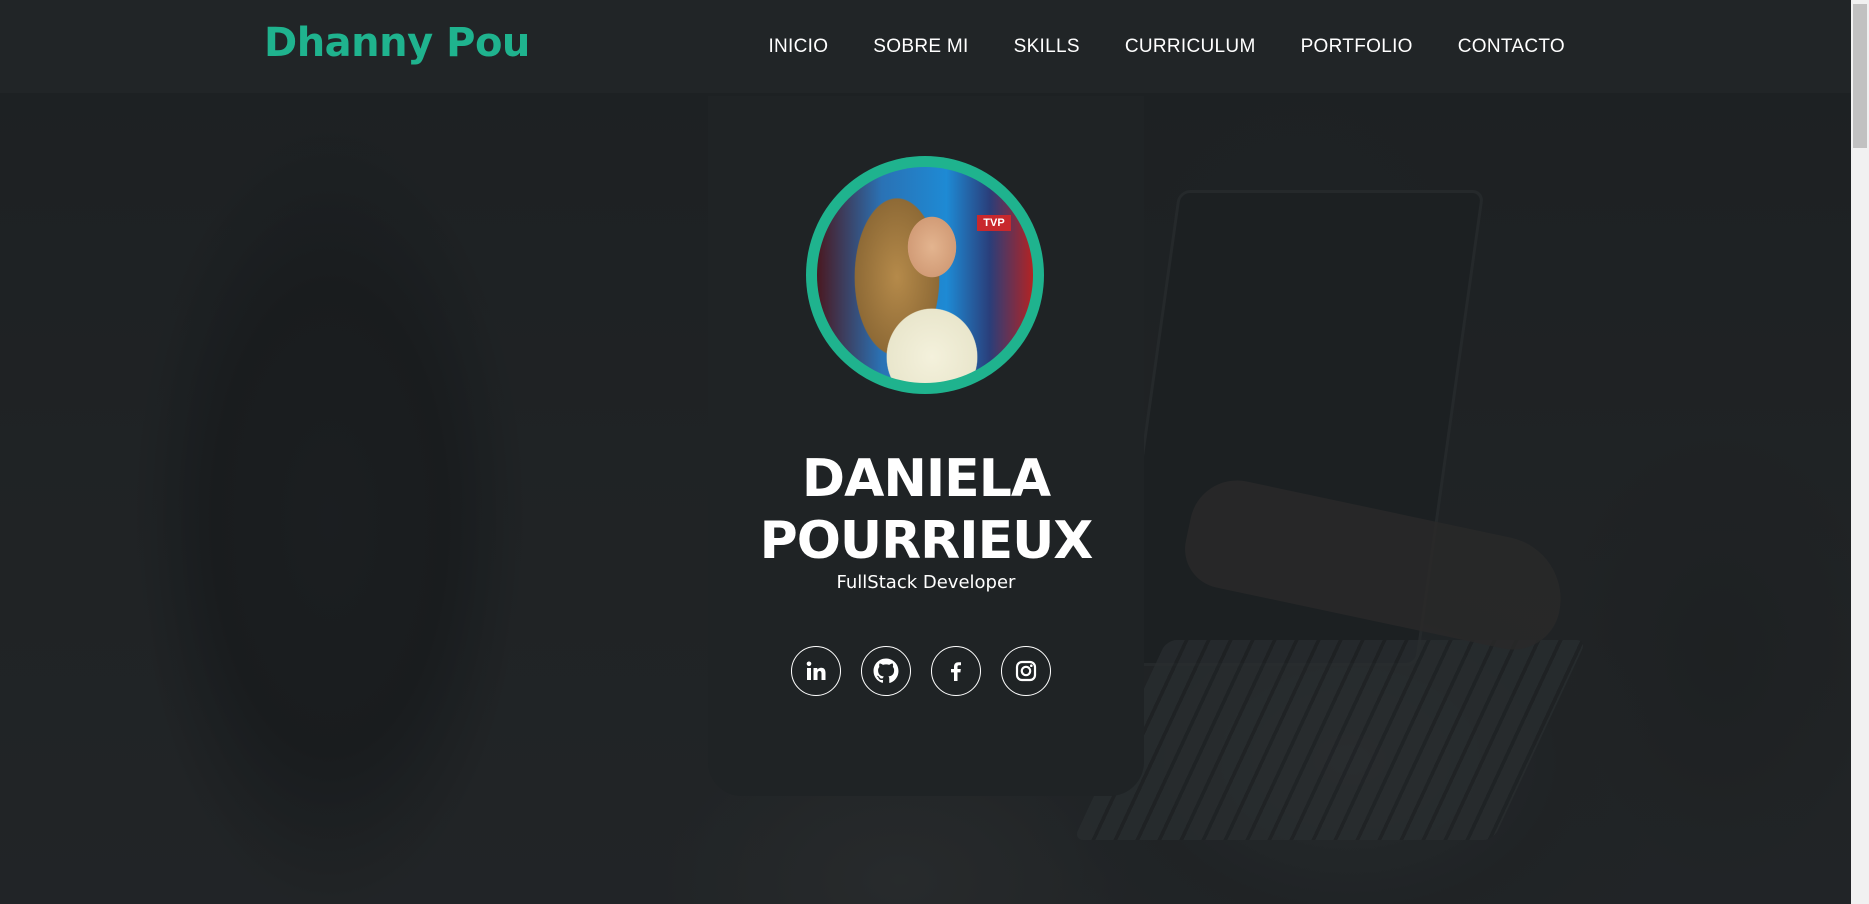  I want to click on github-button, so click(886, 671).